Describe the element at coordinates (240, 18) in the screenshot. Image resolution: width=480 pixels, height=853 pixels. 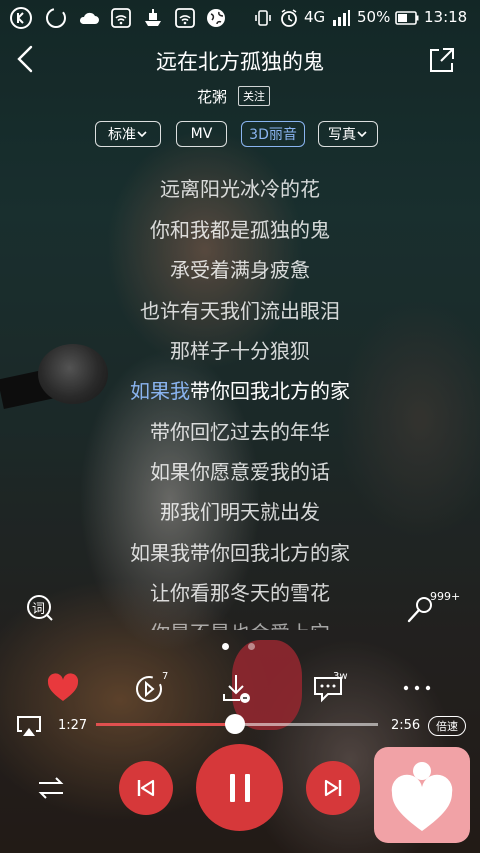
I see `status-bar: 4G 50% 13:18` at that location.